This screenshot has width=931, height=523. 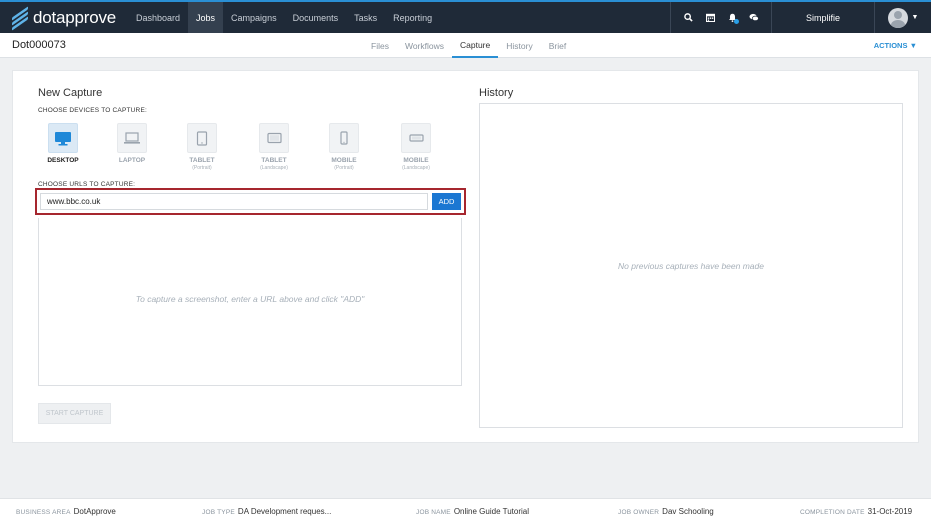 I want to click on device-desktop-label: DESKTOP, so click(x=63, y=160).